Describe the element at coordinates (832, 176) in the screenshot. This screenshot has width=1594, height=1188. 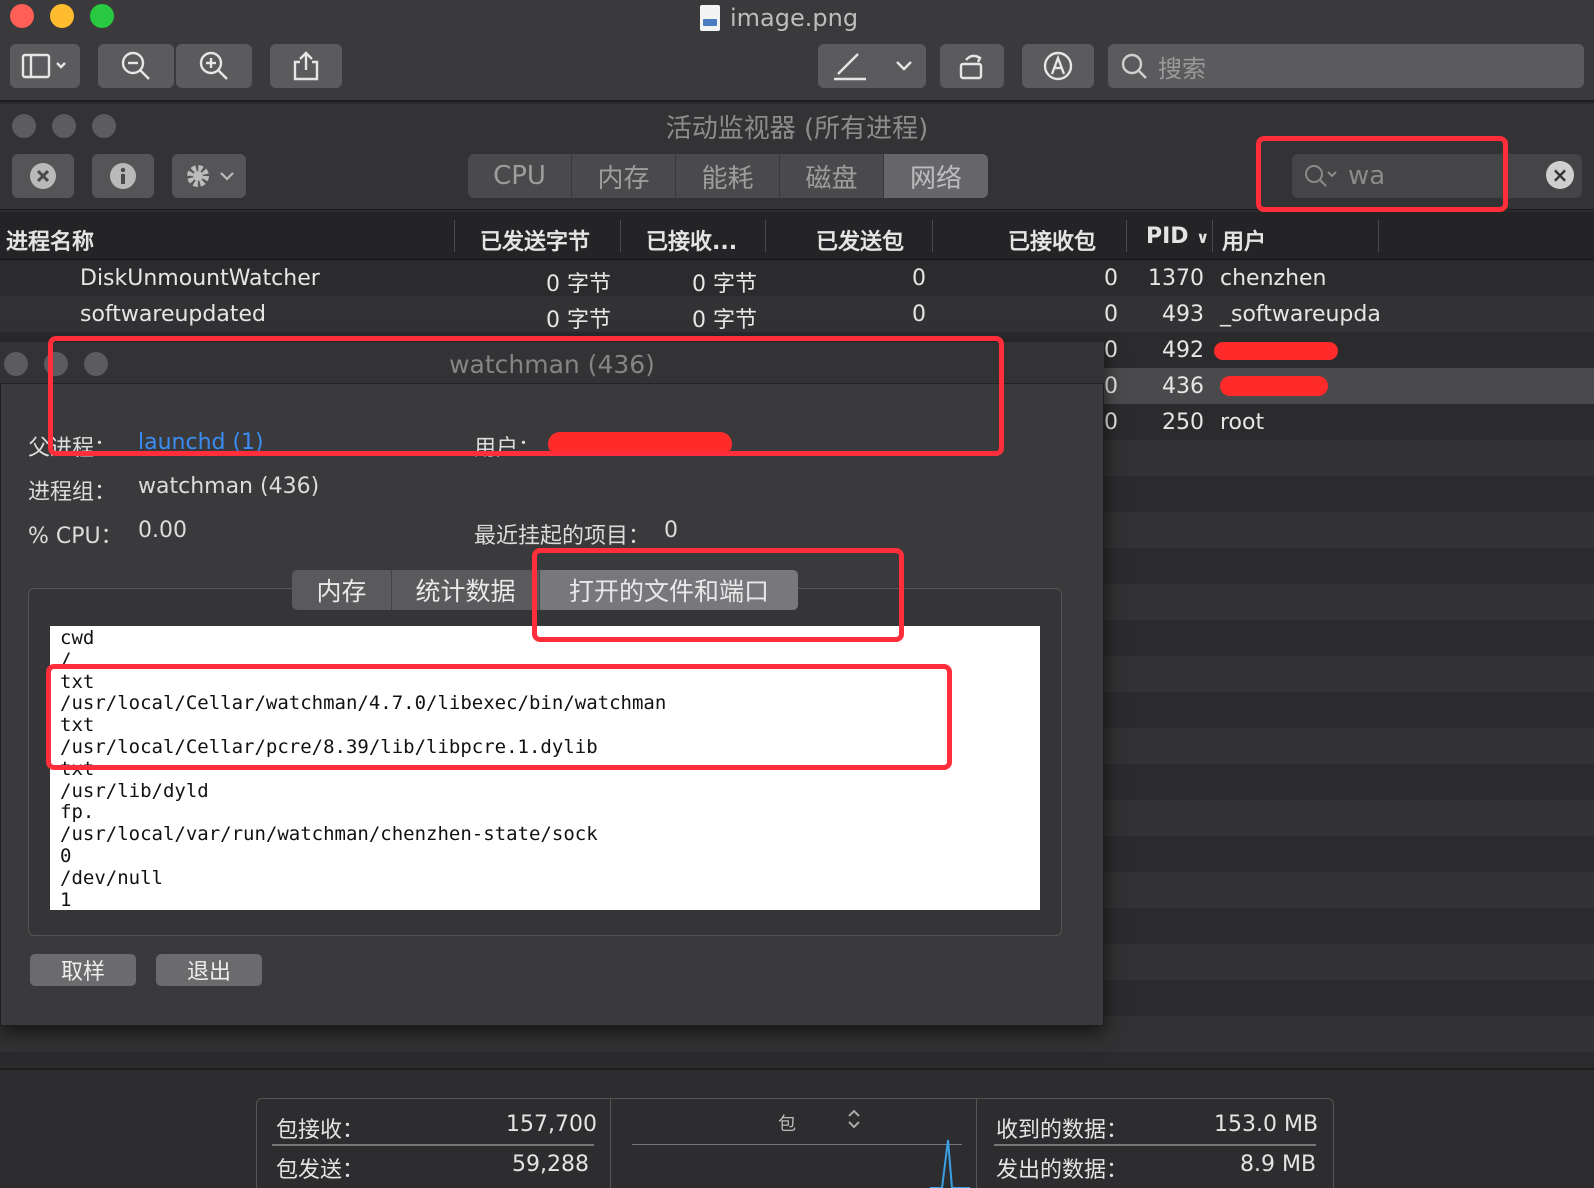
I see `tab-disk: 磁盘` at that location.